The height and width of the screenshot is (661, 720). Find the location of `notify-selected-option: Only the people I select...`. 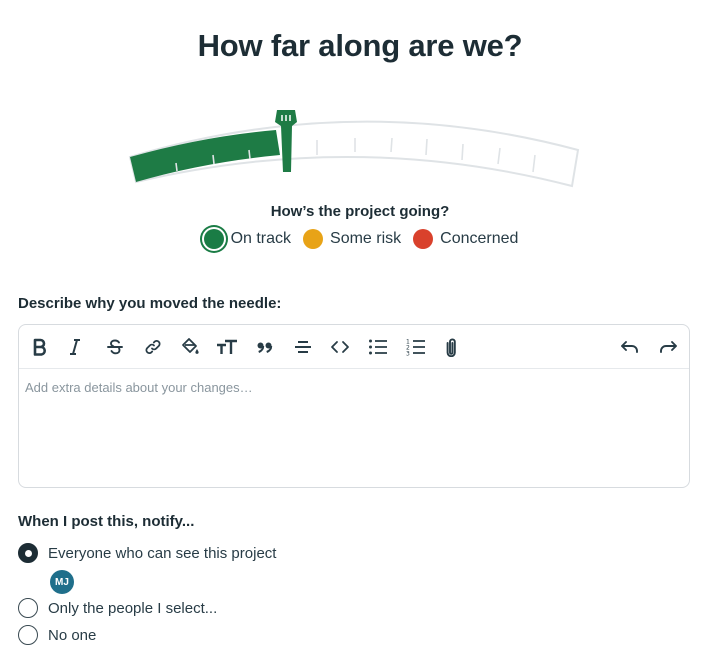

notify-selected-option: Only the people I select... is located at coordinates (117, 608).